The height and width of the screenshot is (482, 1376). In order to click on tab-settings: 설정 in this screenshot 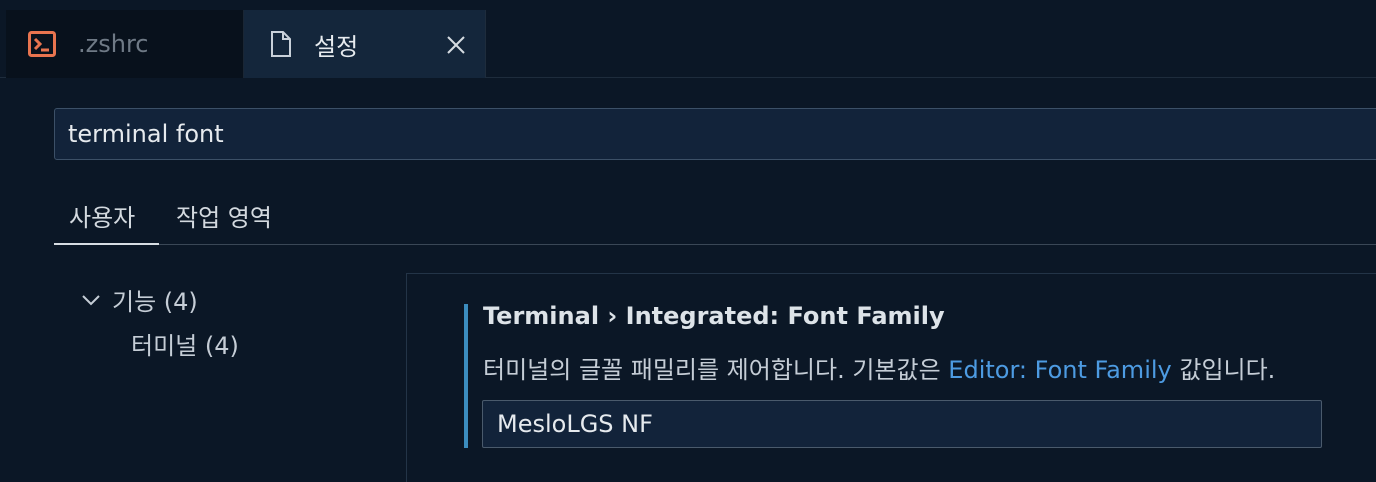, I will do `click(365, 44)`.